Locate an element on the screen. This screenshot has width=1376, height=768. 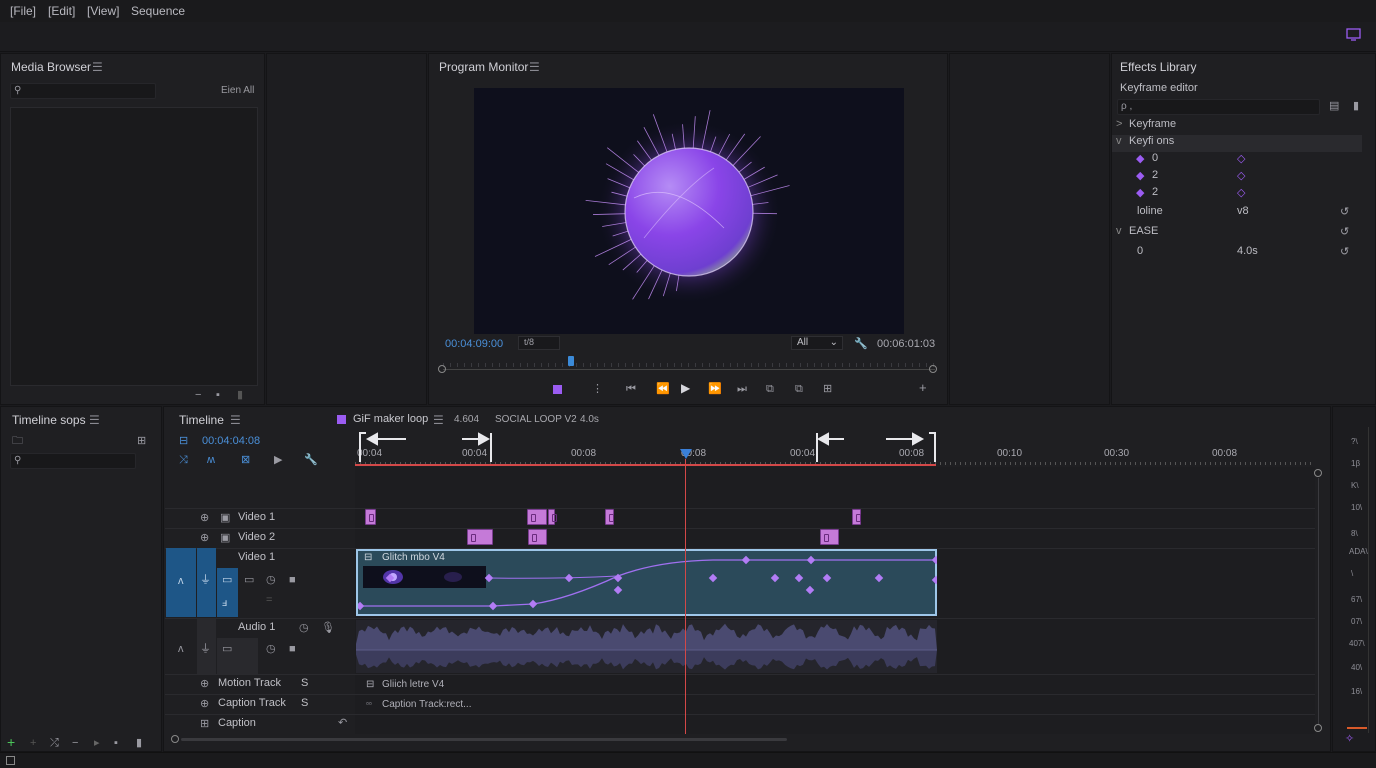
kf-row-value: v8 is located at coordinates (1243, 211).